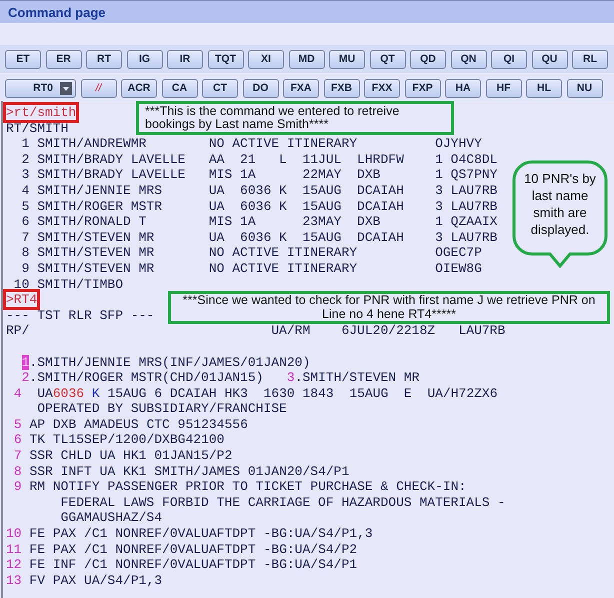  What do you see at coordinates (162, 408) in the screenshot?
I see `pnr-element: OPERATED BY SUBSIDIARY/FRANCHISE` at bounding box center [162, 408].